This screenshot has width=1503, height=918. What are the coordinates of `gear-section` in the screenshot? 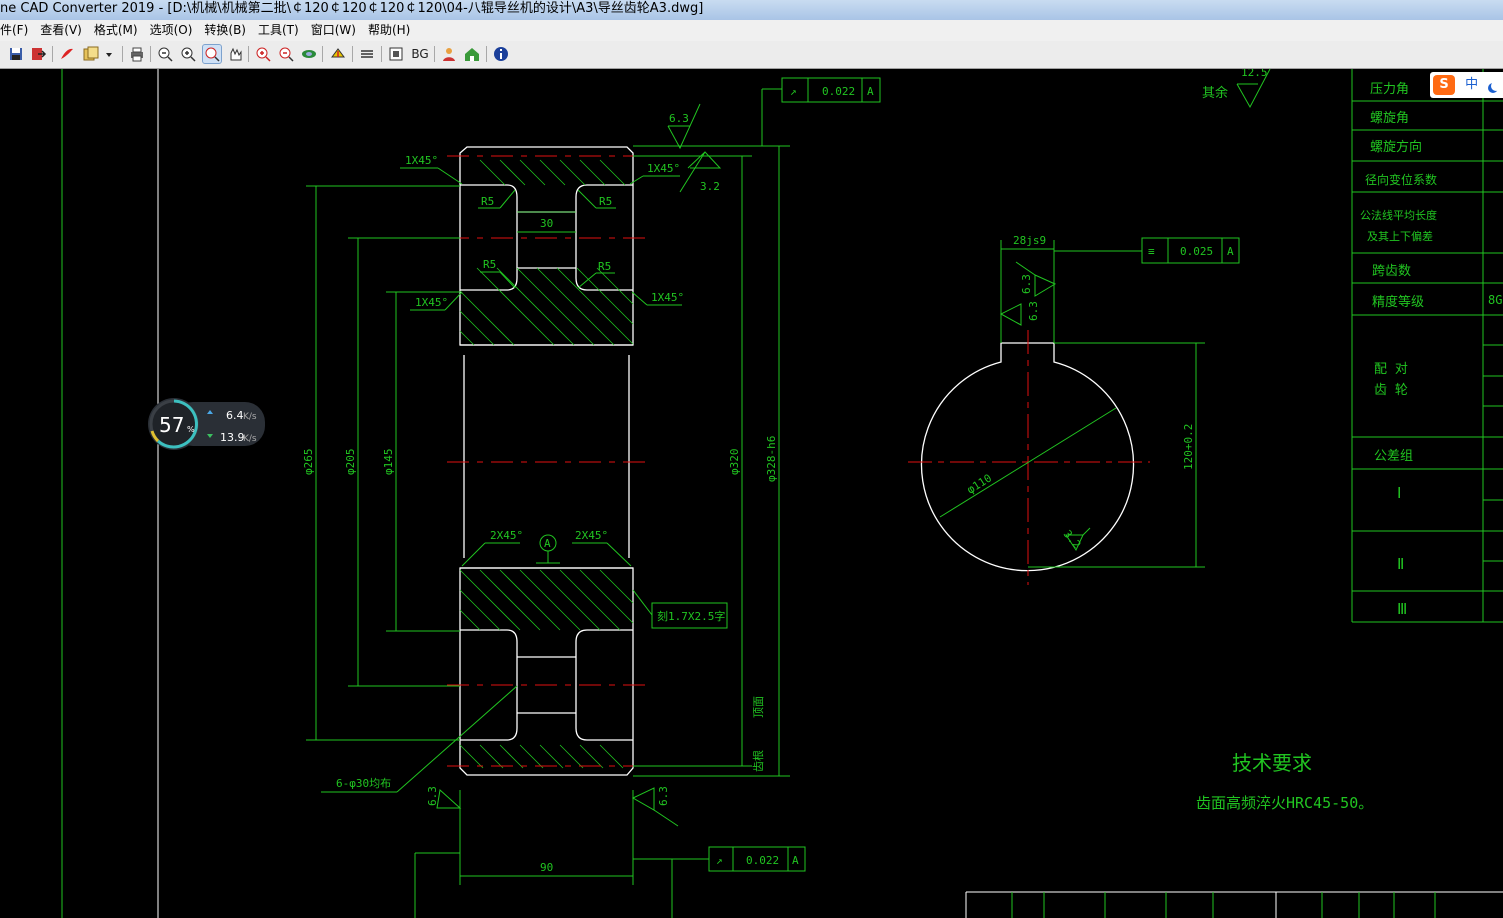 It's located at (546, 461).